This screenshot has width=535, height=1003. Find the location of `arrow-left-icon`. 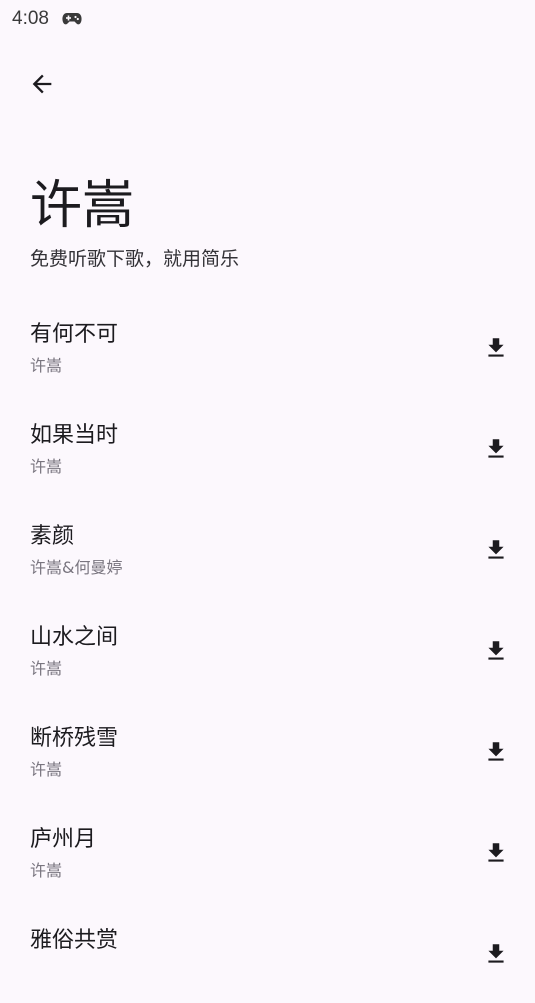

arrow-left-icon is located at coordinates (42, 84).